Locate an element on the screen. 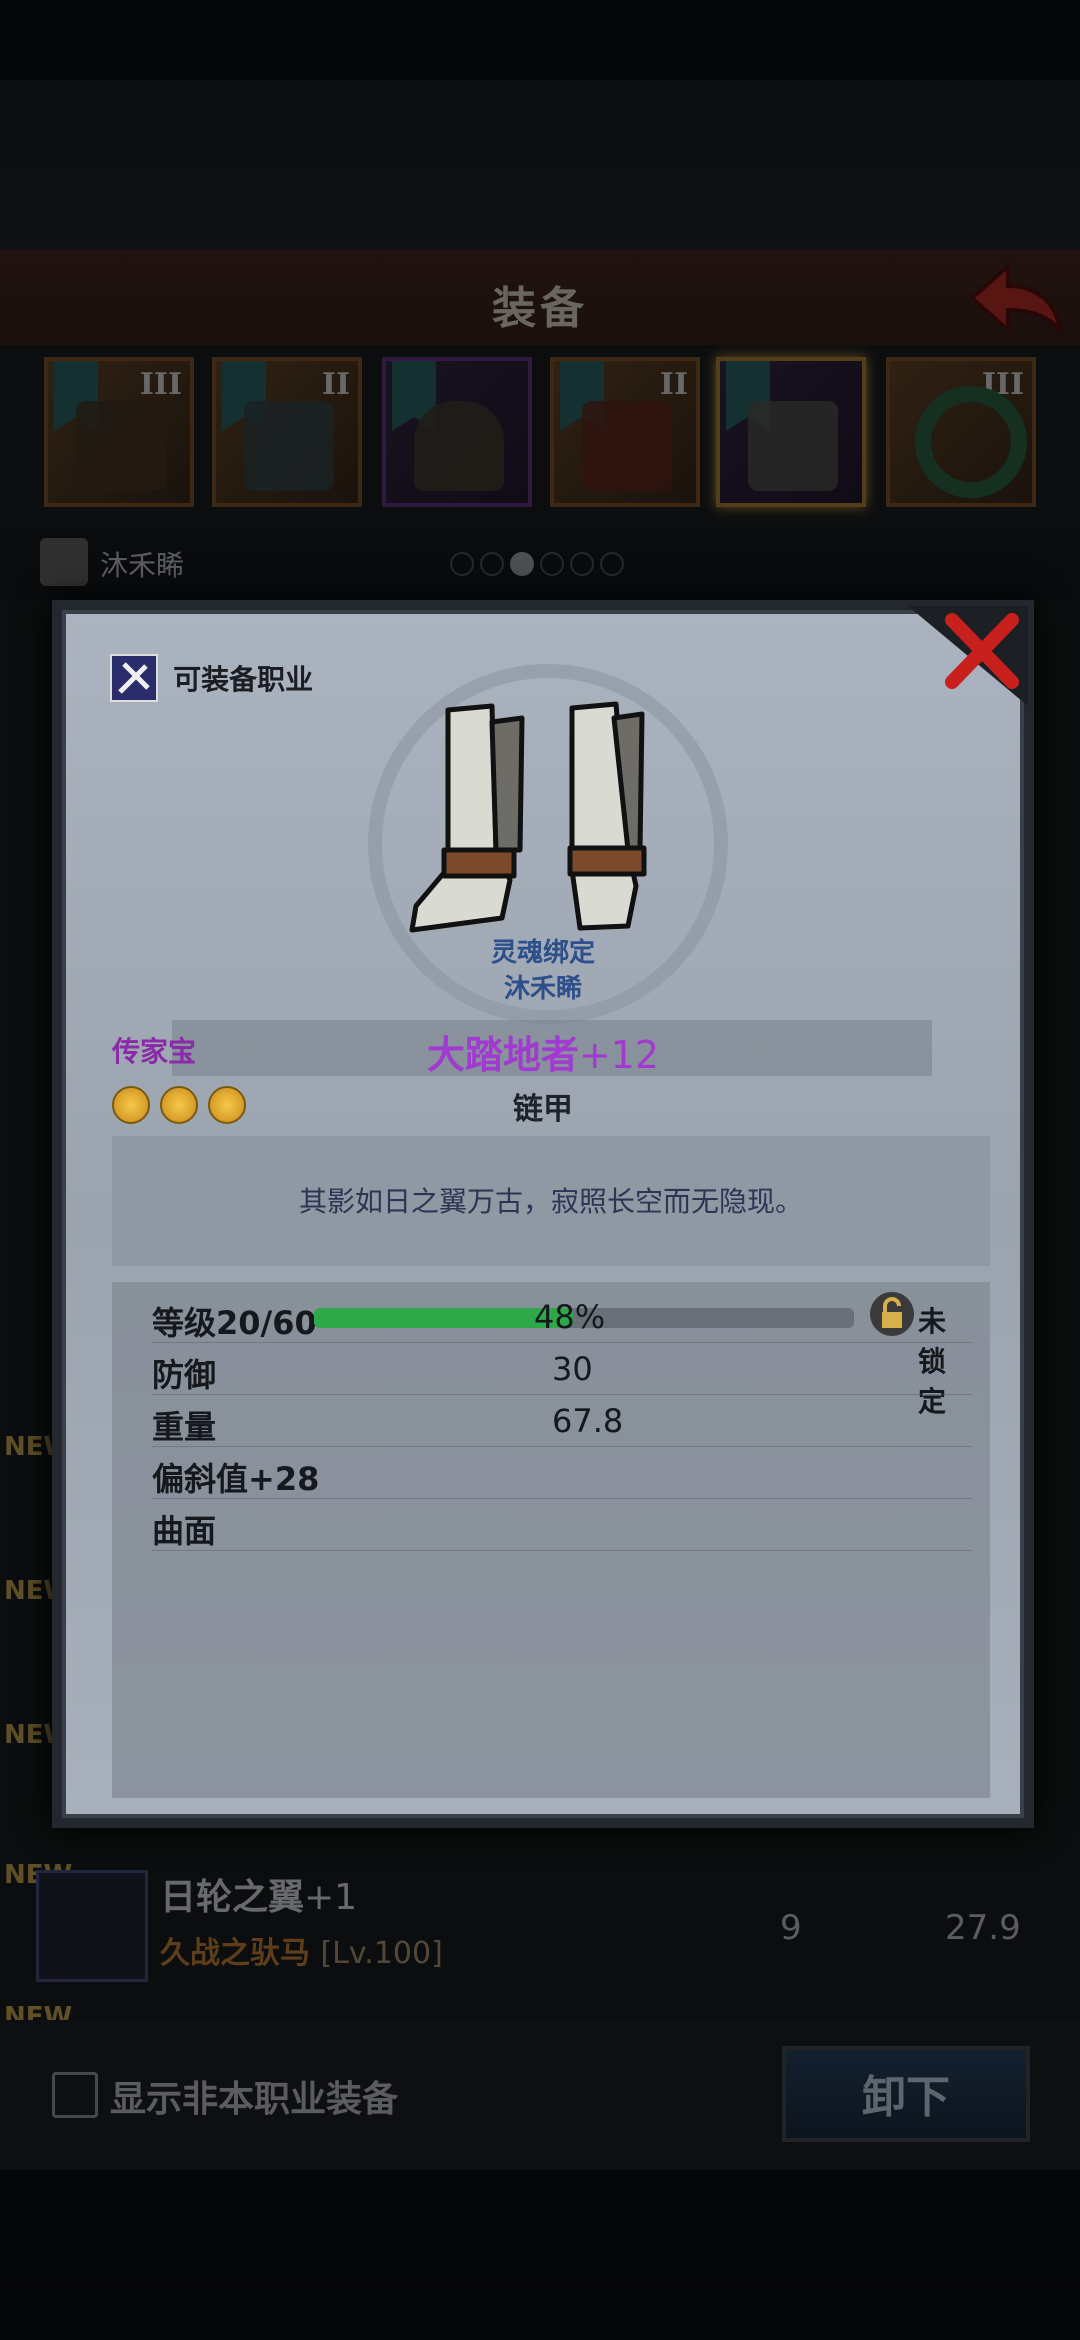 The width and height of the screenshot is (1080, 2340). item-title: 大踏地者+12 is located at coordinates (543, 1055).